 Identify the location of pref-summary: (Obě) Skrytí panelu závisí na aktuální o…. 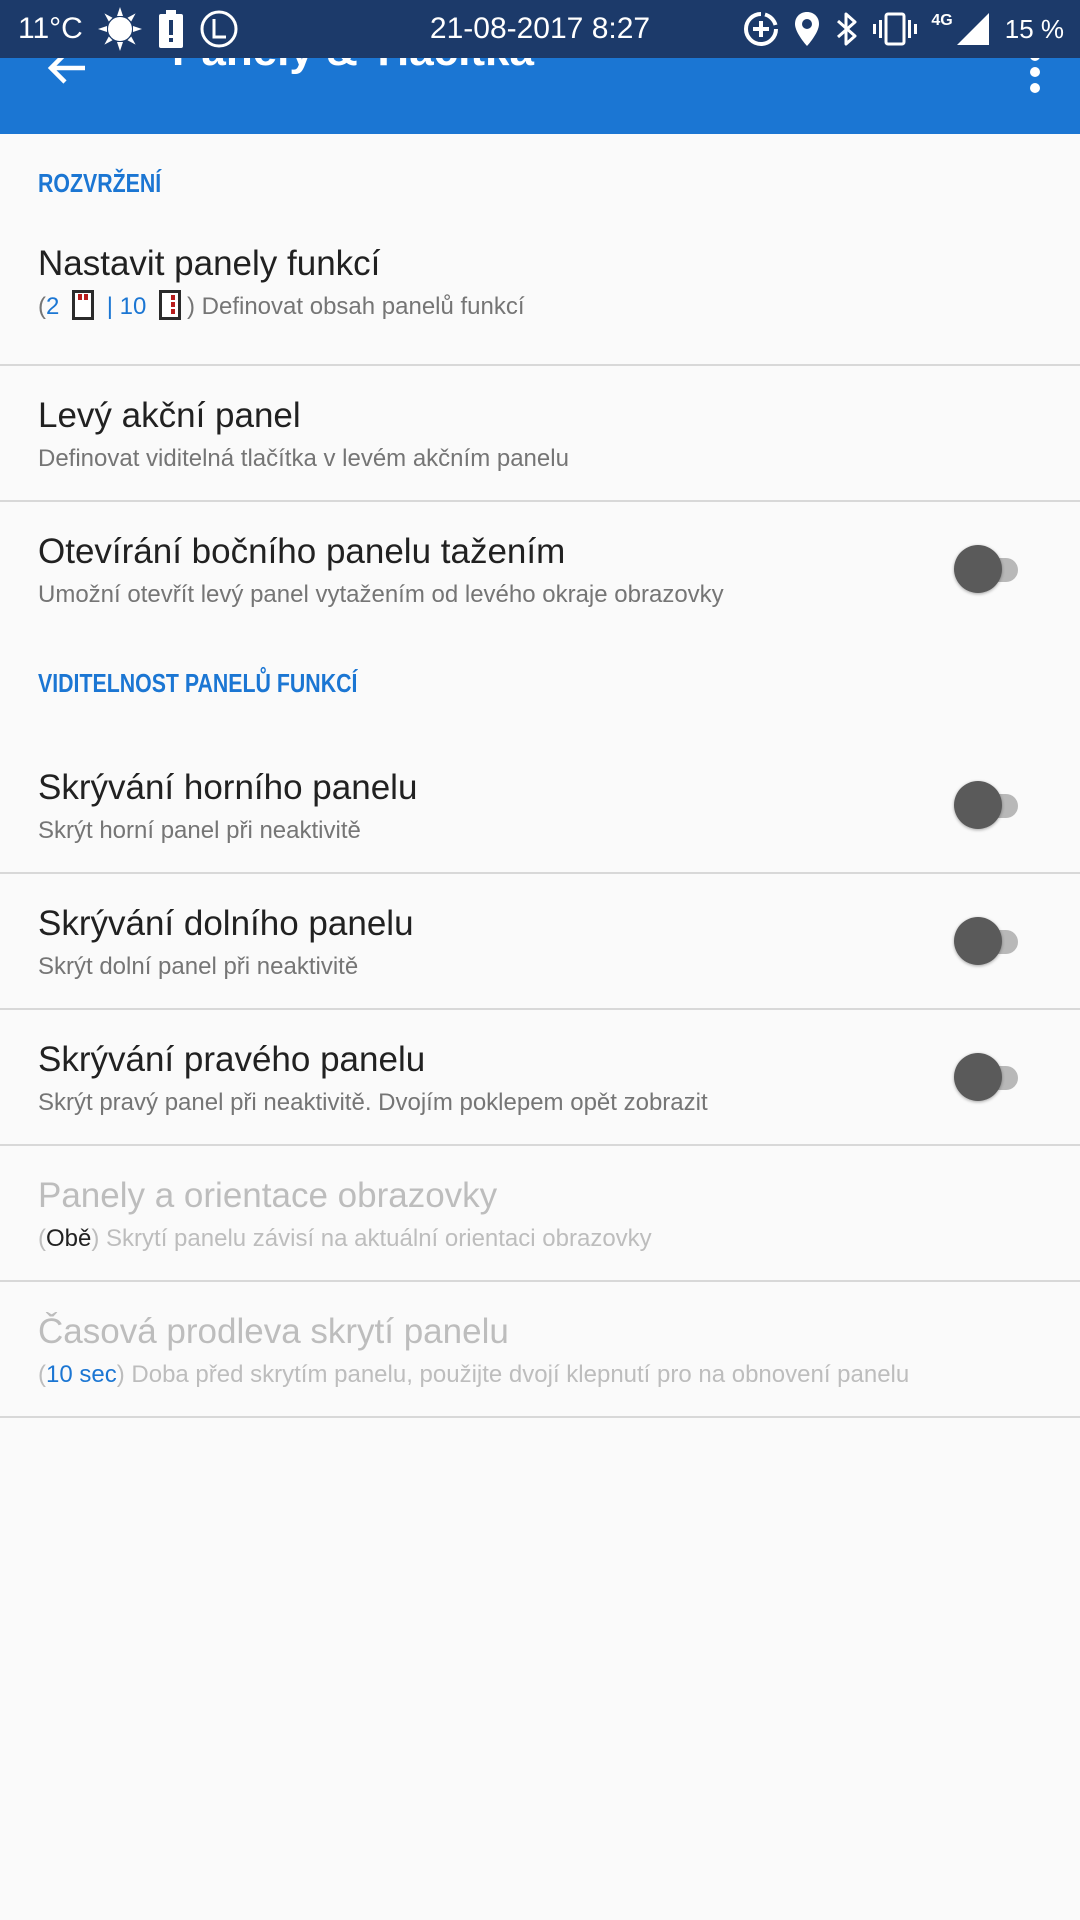
(345, 1238).